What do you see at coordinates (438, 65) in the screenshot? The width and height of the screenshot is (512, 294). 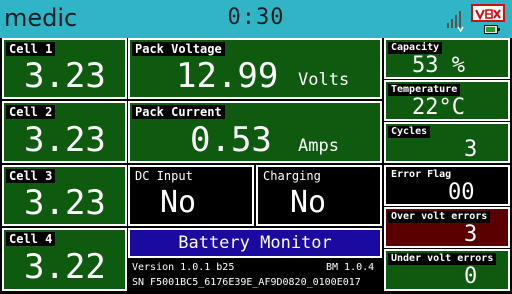 I see `capacity-value: 53 %` at bounding box center [438, 65].